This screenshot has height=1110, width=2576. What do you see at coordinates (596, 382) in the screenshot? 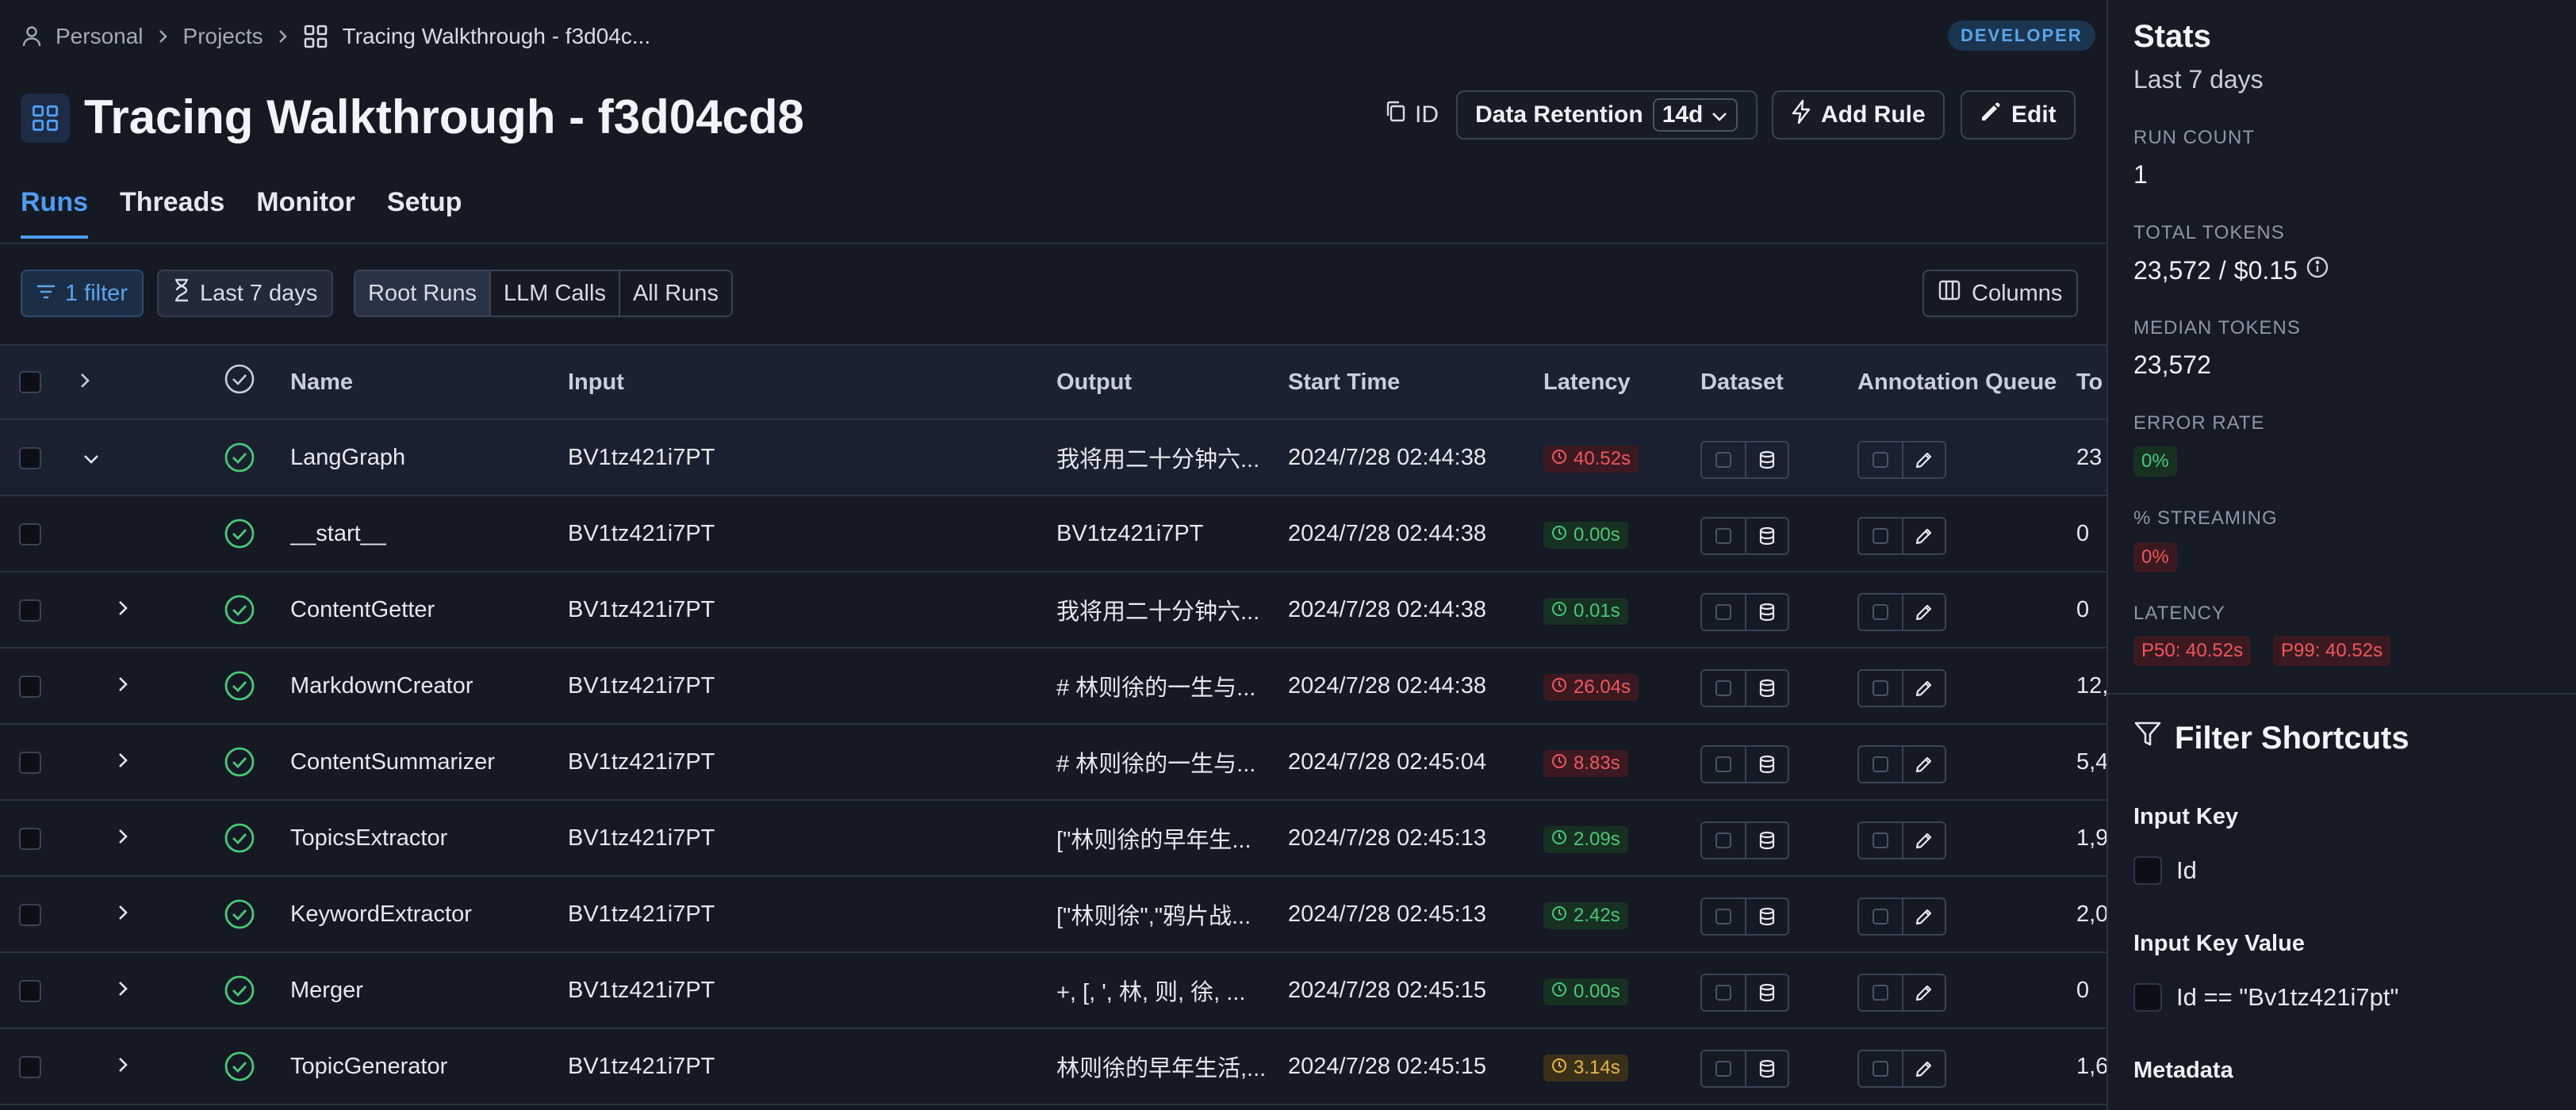
I see `column-header-input: Input` at bounding box center [596, 382].